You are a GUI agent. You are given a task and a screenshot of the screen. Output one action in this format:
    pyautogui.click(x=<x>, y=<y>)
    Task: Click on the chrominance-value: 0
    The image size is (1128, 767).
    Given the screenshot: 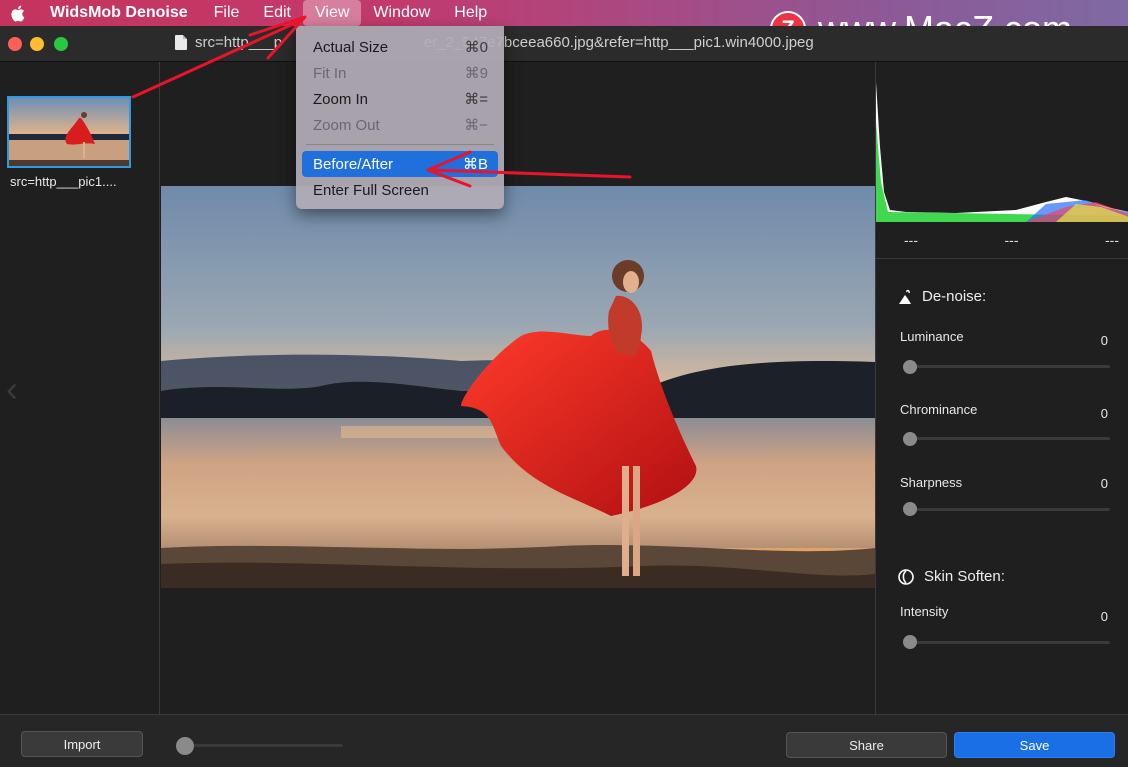 What is the action you would take?
    pyautogui.click(x=1104, y=413)
    